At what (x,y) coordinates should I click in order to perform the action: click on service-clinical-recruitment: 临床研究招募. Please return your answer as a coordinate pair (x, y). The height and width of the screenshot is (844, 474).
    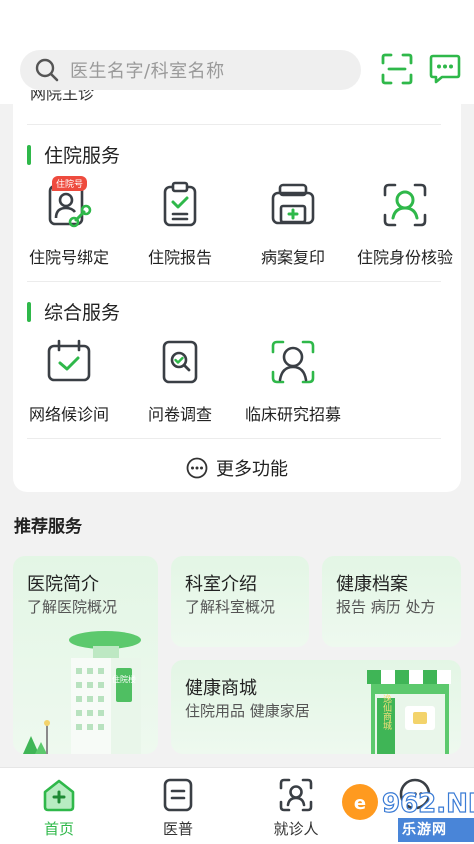
    Looking at the image, I should click on (293, 381).